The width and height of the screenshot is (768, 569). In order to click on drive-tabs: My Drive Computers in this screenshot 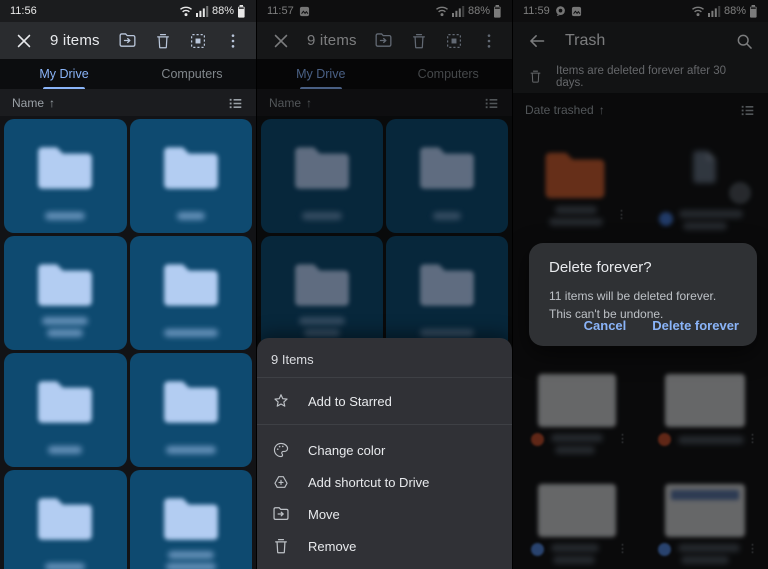, I will do `click(128, 74)`.